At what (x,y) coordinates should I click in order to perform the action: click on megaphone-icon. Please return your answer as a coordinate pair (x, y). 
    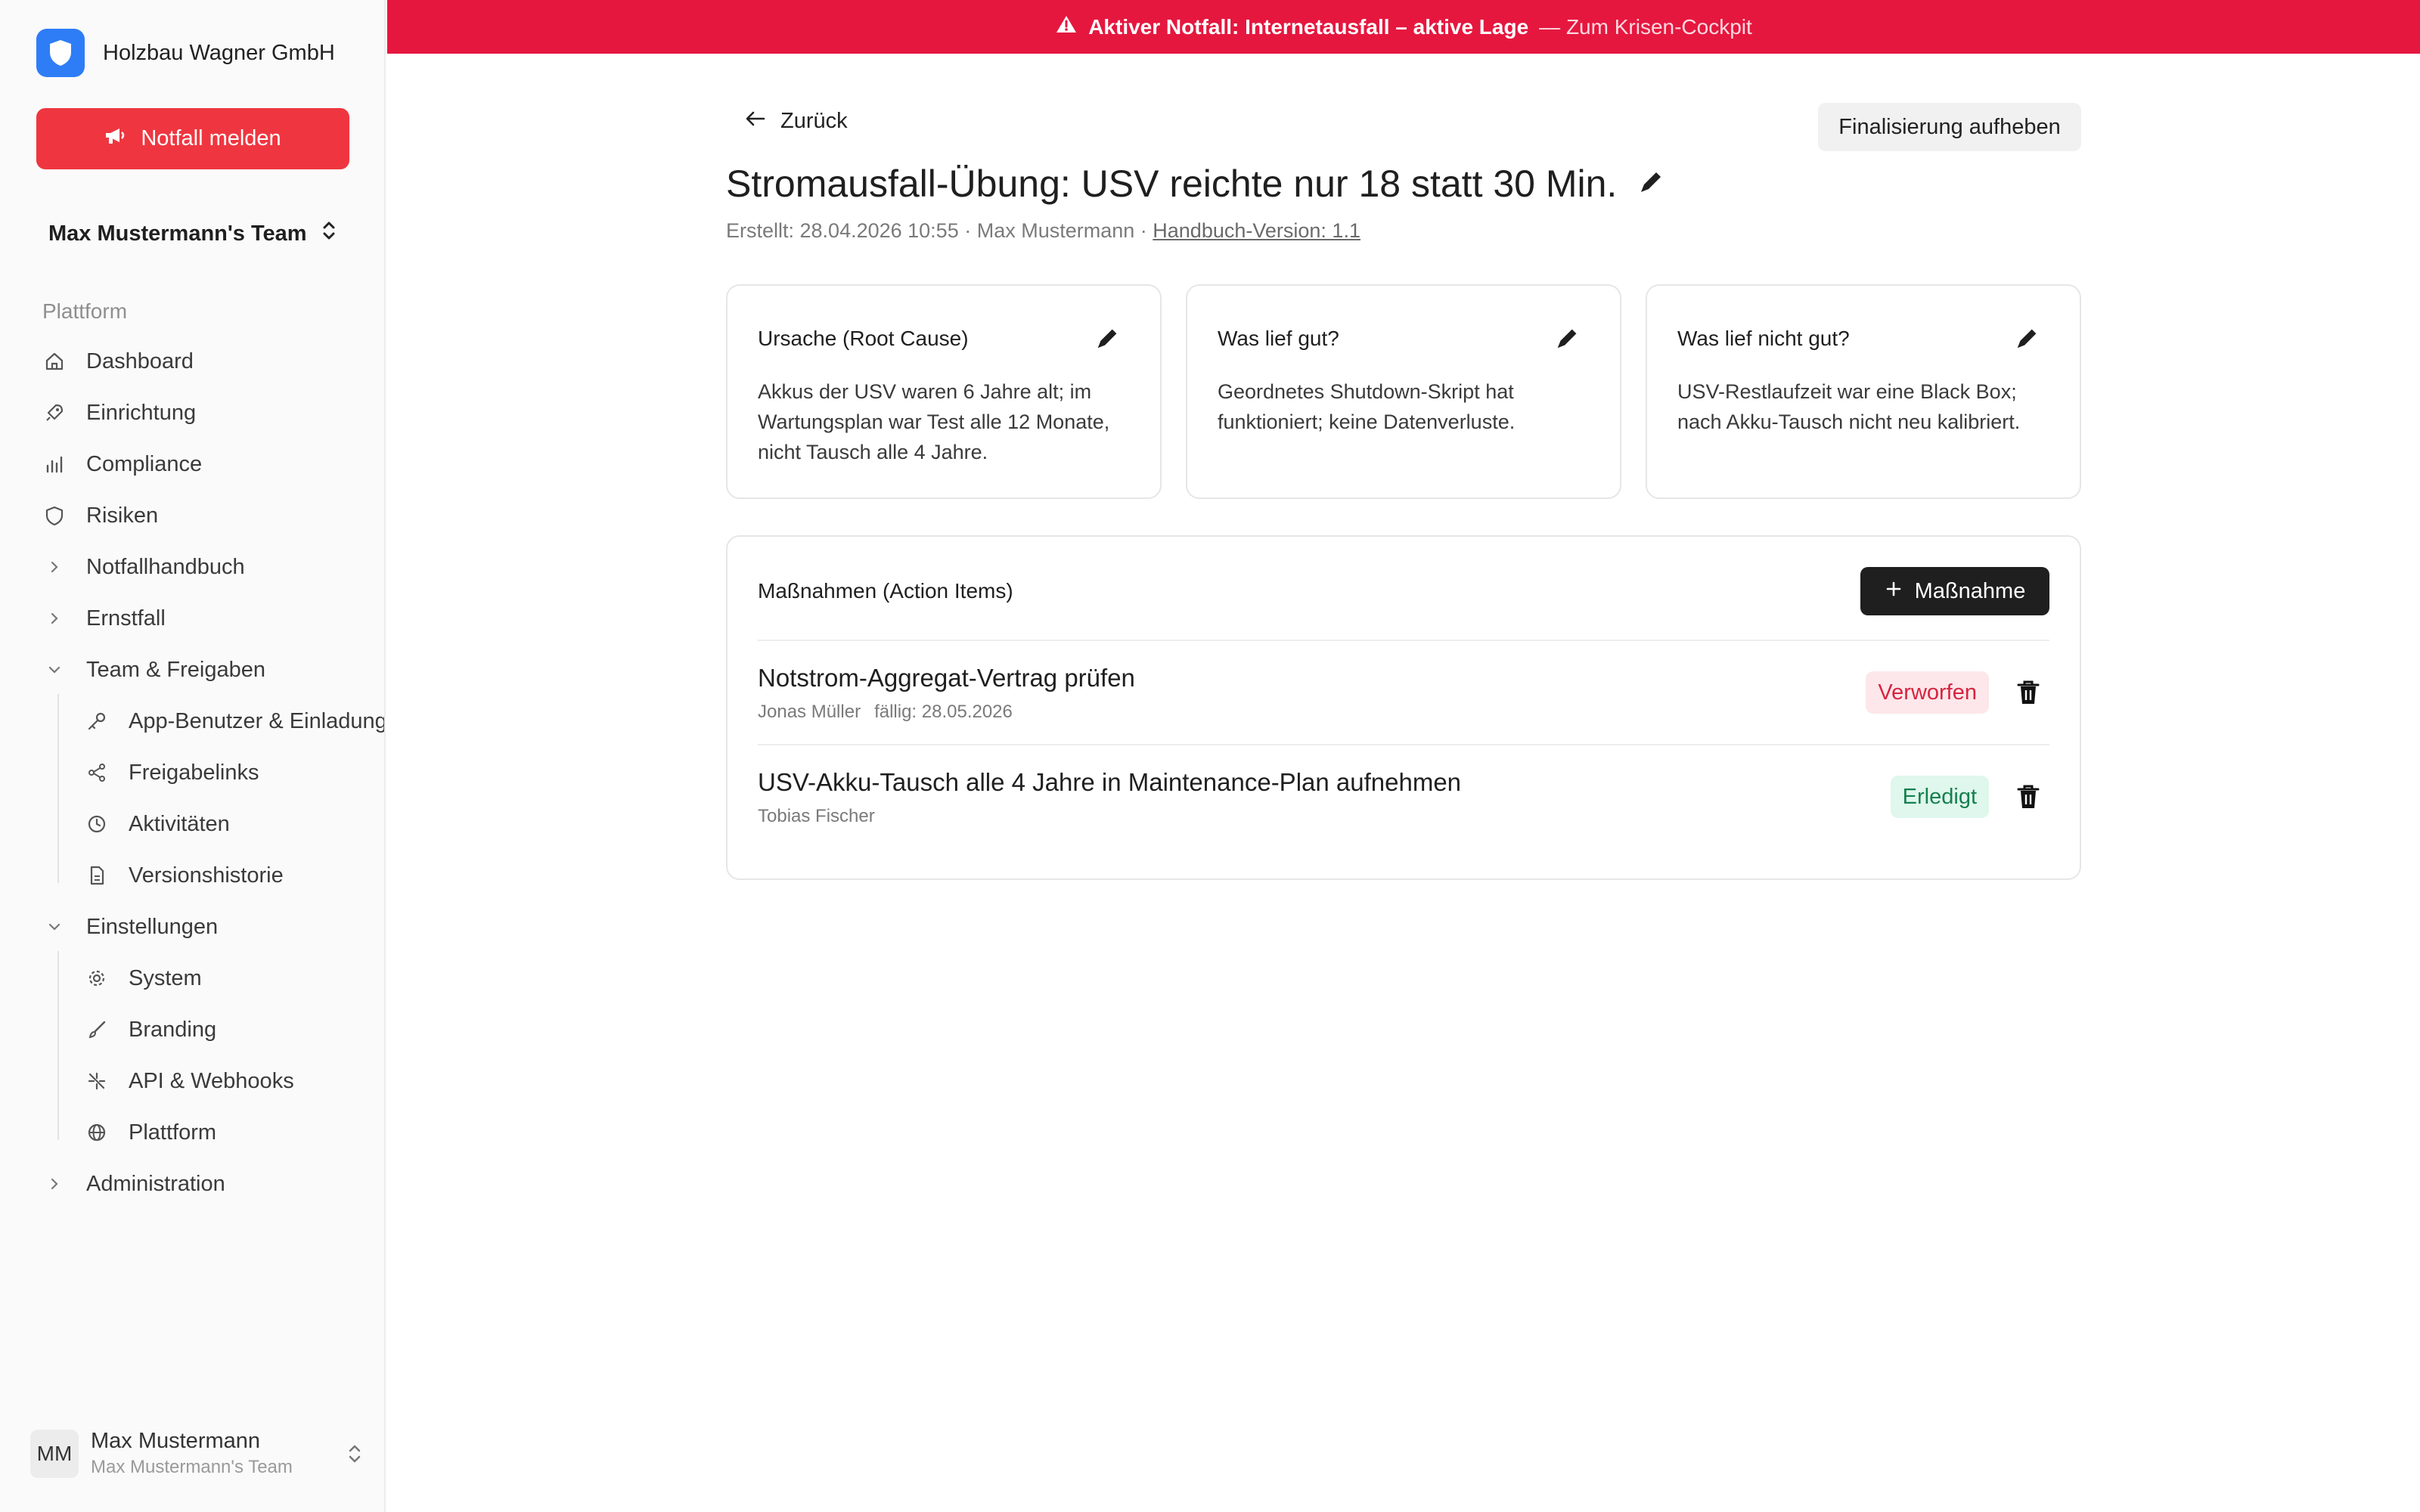
    Looking at the image, I should click on (115, 139).